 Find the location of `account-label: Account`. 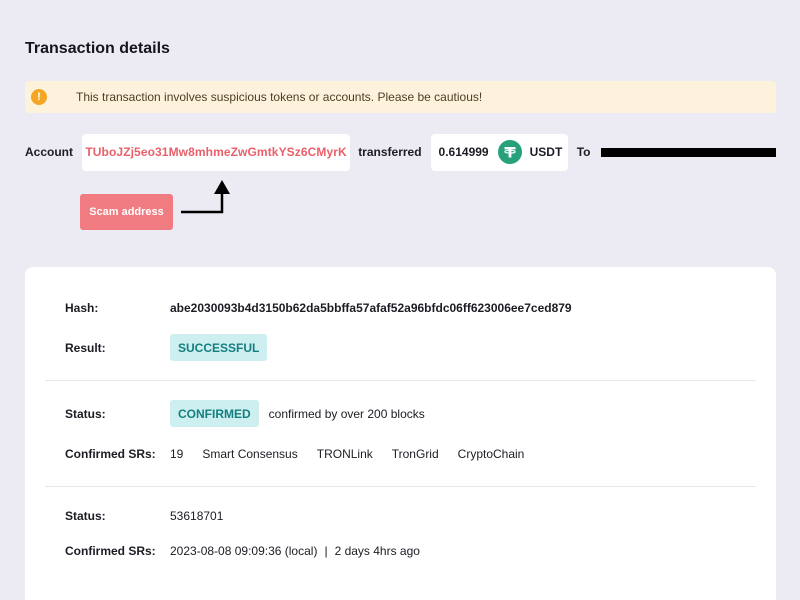

account-label: Account is located at coordinates (49, 152).